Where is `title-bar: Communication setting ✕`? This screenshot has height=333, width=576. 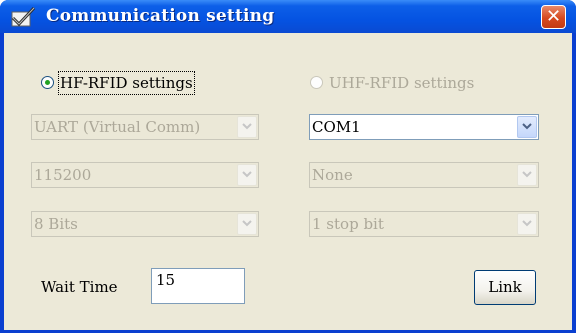 title-bar: Communication setting ✕ is located at coordinates (288, 16).